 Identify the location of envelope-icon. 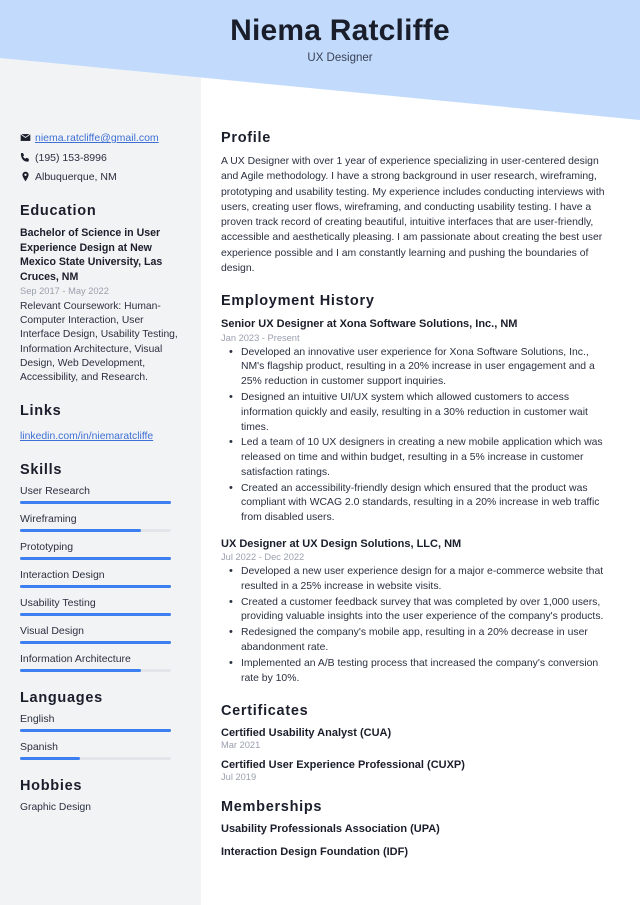
(27, 137).